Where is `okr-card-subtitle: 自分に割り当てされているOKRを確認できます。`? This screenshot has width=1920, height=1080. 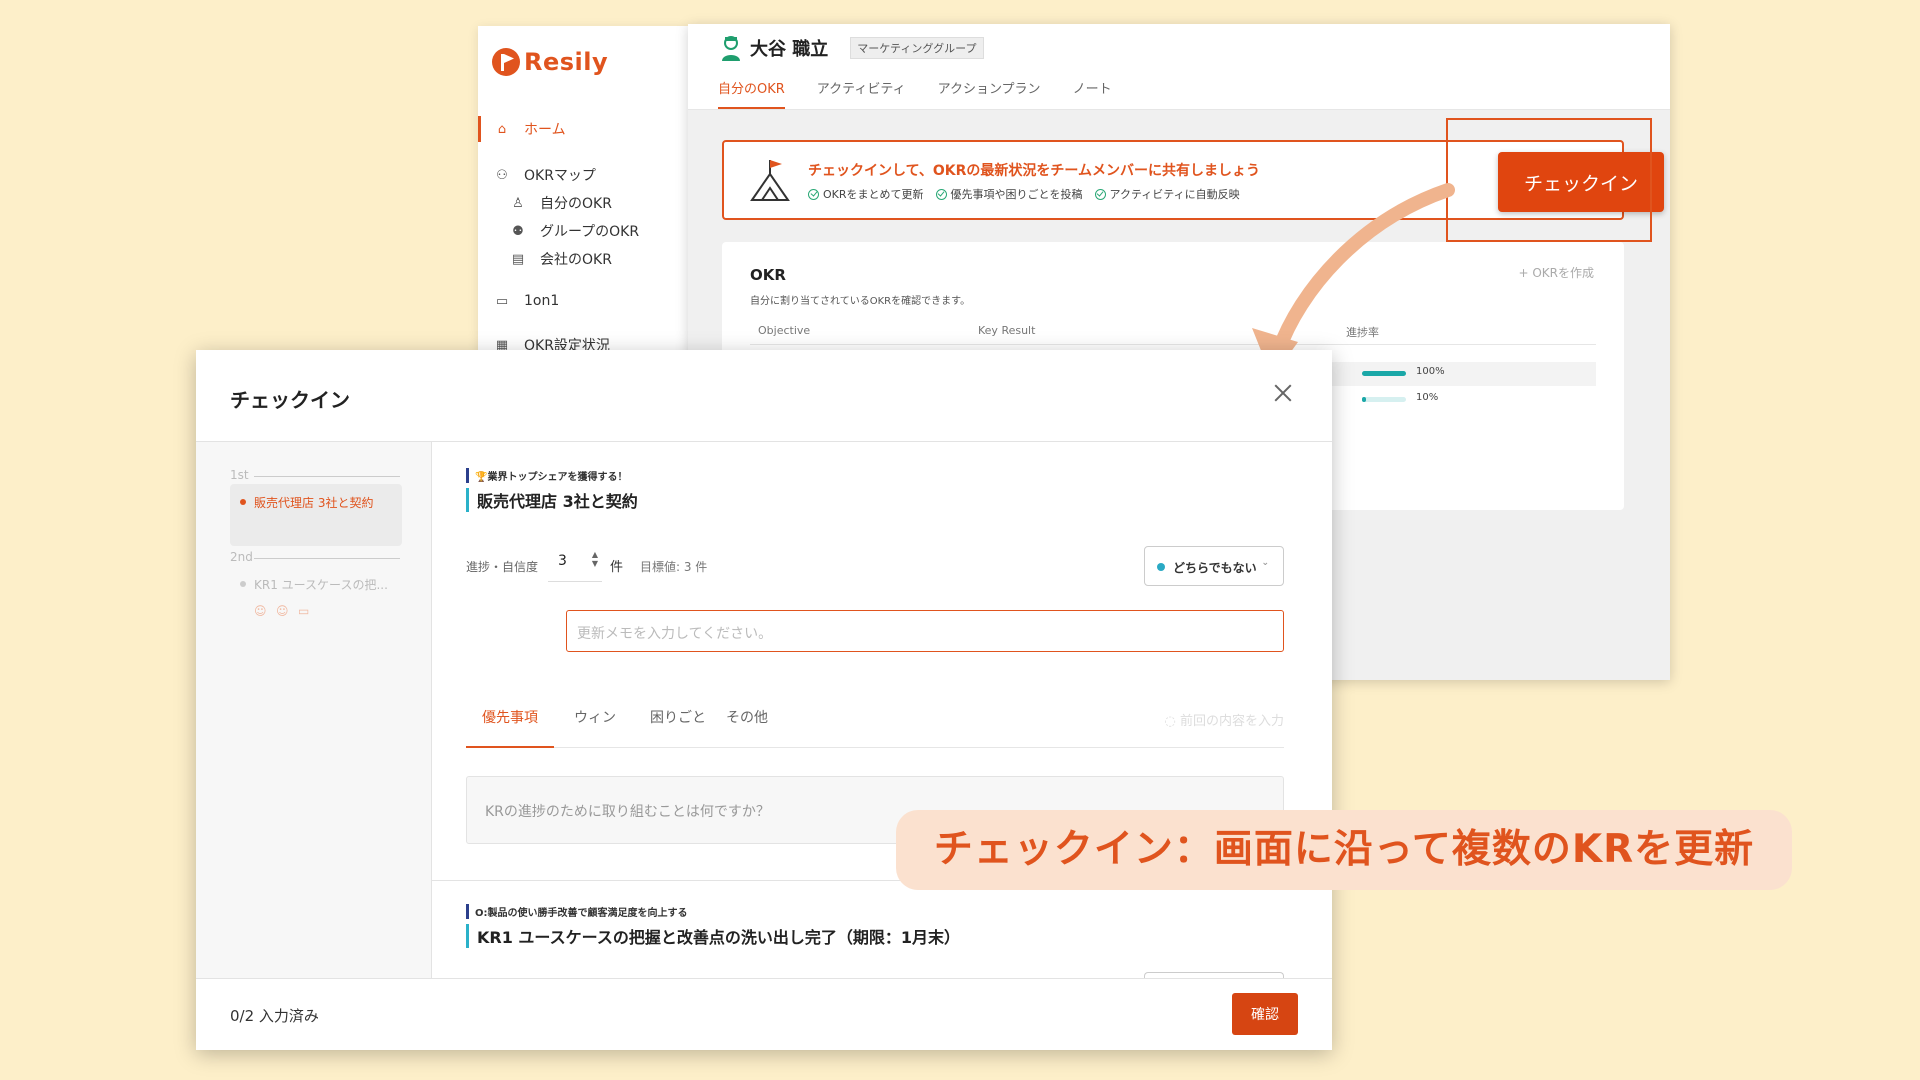
okr-card-subtitle: 自分に割り当てされているOKRを確認できます。 is located at coordinates (860, 301).